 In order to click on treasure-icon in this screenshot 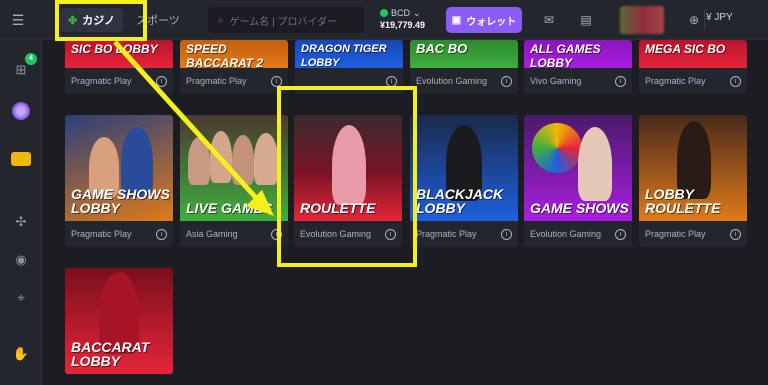, I will do `click(21, 162)`.